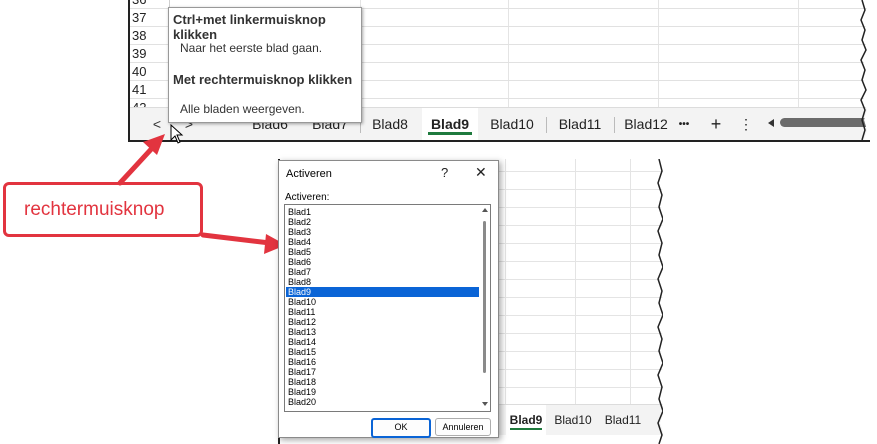 The height and width of the screenshot is (444, 877). I want to click on list-item: Blad20, so click(382, 402).